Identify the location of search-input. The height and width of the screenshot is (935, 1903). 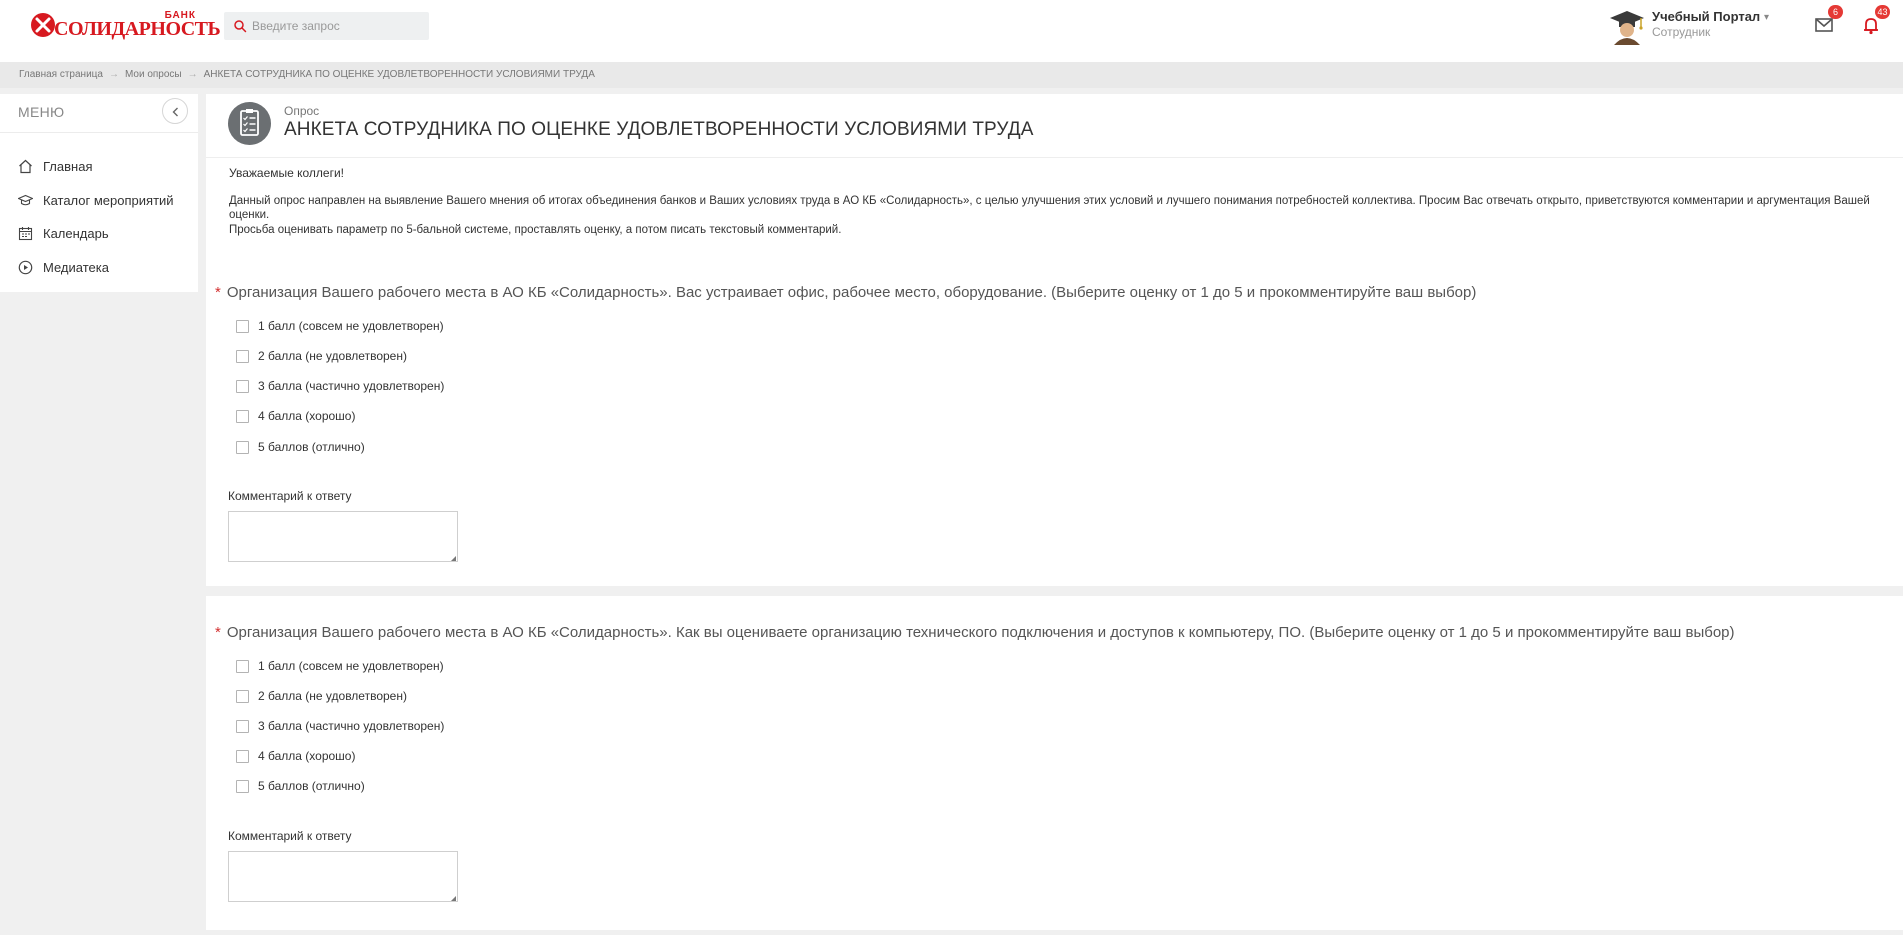
(337, 26).